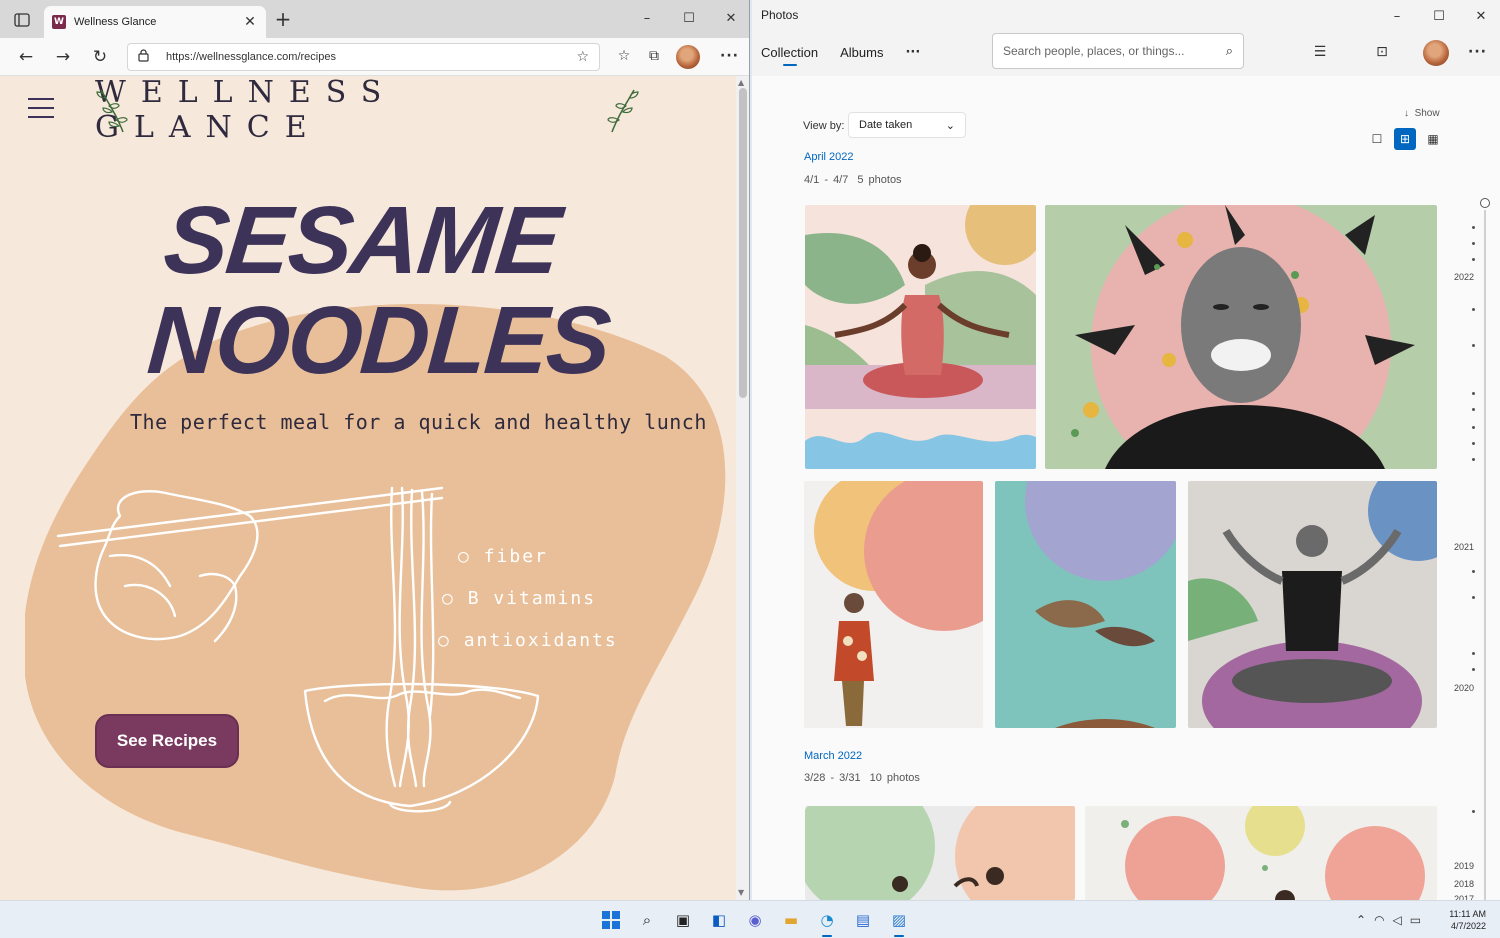  What do you see at coordinates (862, 778) in the screenshot?
I see `group-range-march: 3/28 - 3/31 10 photos` at bounding box center [862, 778].